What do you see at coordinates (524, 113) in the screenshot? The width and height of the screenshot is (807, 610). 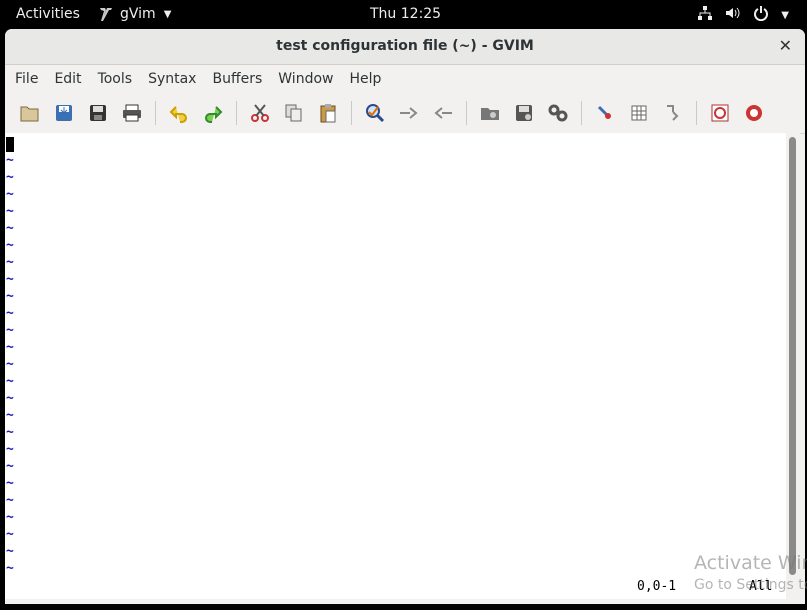 I see `save-session-icon` at bounding box center [524, 113].